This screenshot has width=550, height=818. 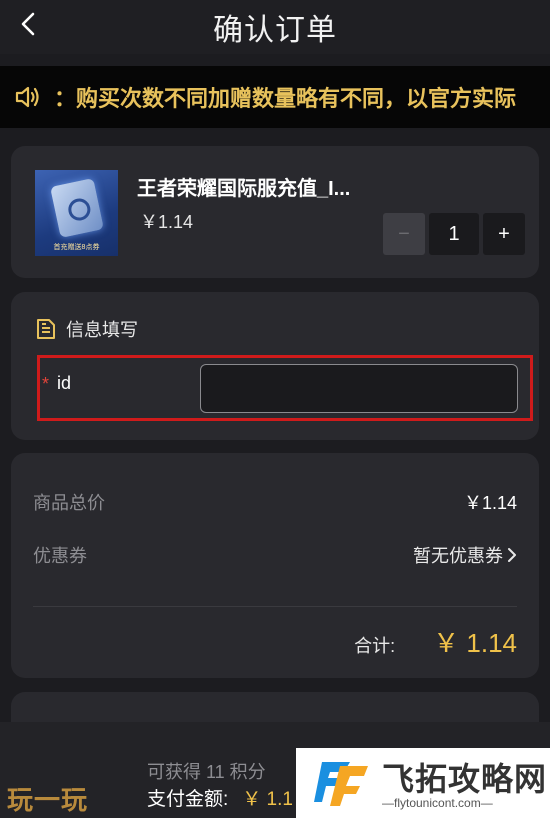 What do you see at coordinates (490, 503) in the screenshot?
I see `goods-total-value: ￥1.14` at bounding box center [490, 503].